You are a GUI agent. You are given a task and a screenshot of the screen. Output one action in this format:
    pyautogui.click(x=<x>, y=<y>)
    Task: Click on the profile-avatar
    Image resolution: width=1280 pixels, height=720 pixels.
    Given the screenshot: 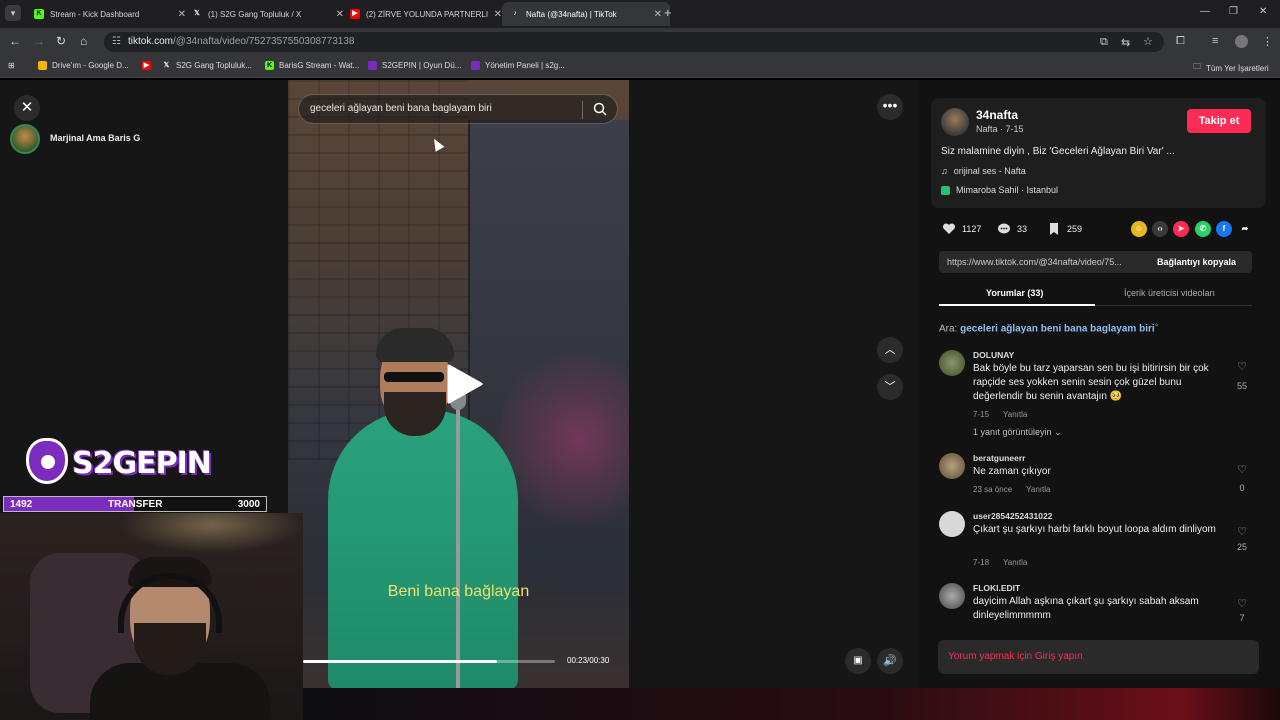 What is the action you would take?
    pyautogui.click(x=1241, y=41)
    